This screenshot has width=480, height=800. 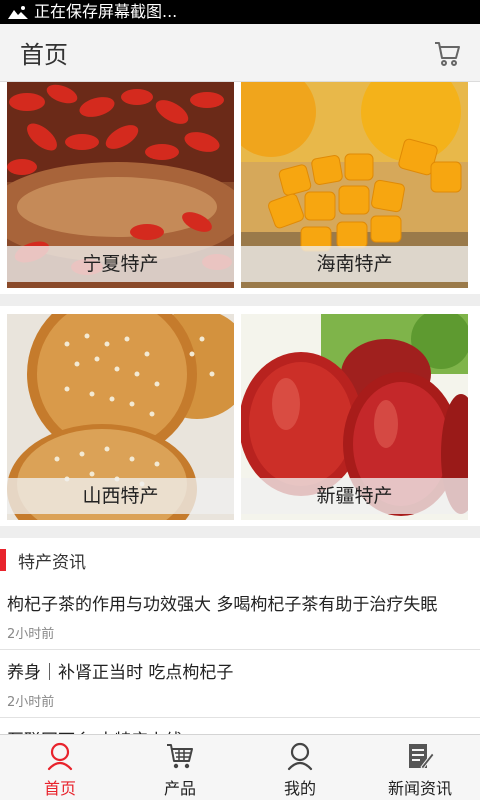 I want to click on page-title: 首页, so click(x=44, y=55).